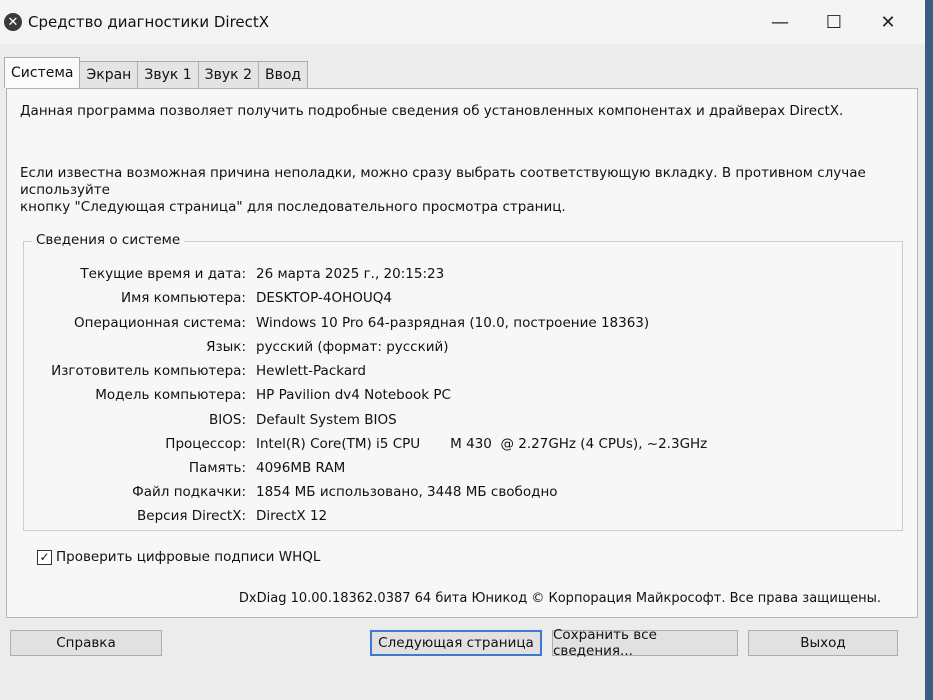 The image size is (933, 700). Describe the element at coordinates (160, 323) in the screenshot. I see `info-label: Операционная система:` at that location.